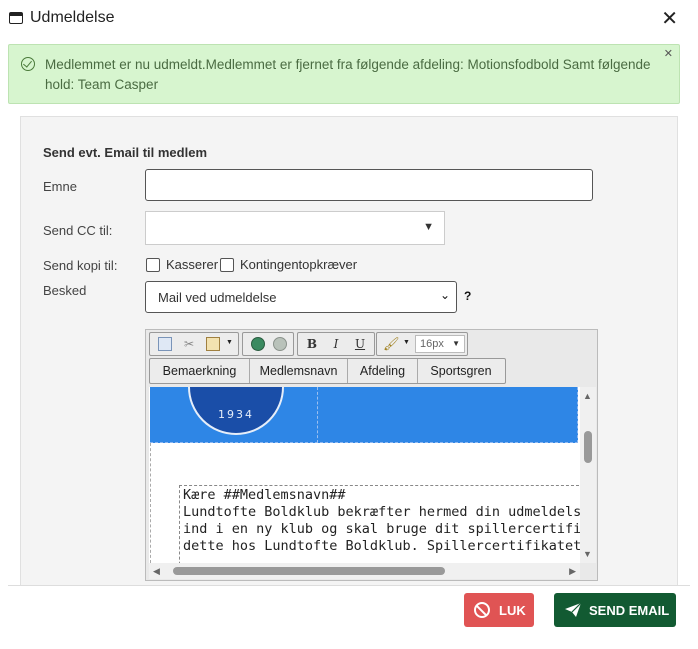  I want to click on kontingentopkraever-checkbox, so click(227, 265).